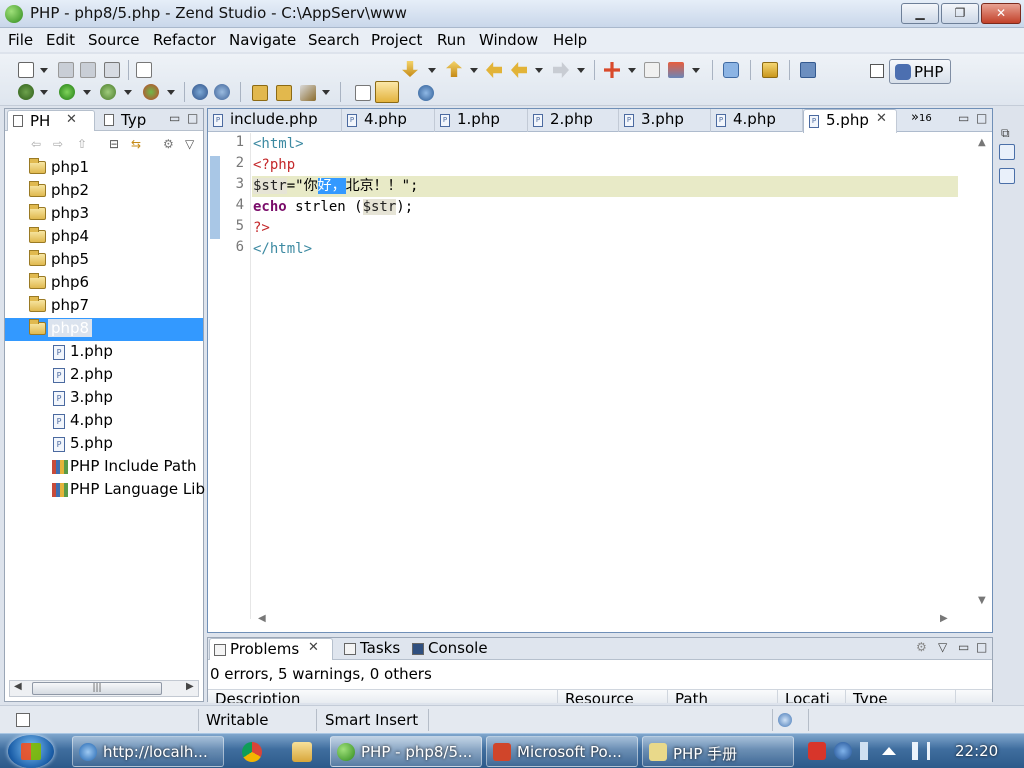 This screenshot has width=1024, height=768. What do you see at coordinates (757, 120) in the screenshot?
I see `tab-4-php-second: P 4.php` at bounding box center [757, 120].